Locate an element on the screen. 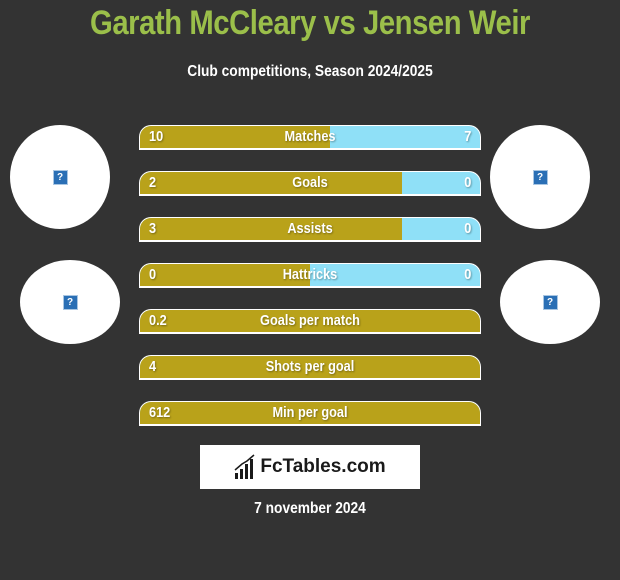 The height and width of the screenshot is (580, 620). stat-label: Hattricks is located at coordinates (310, 274).